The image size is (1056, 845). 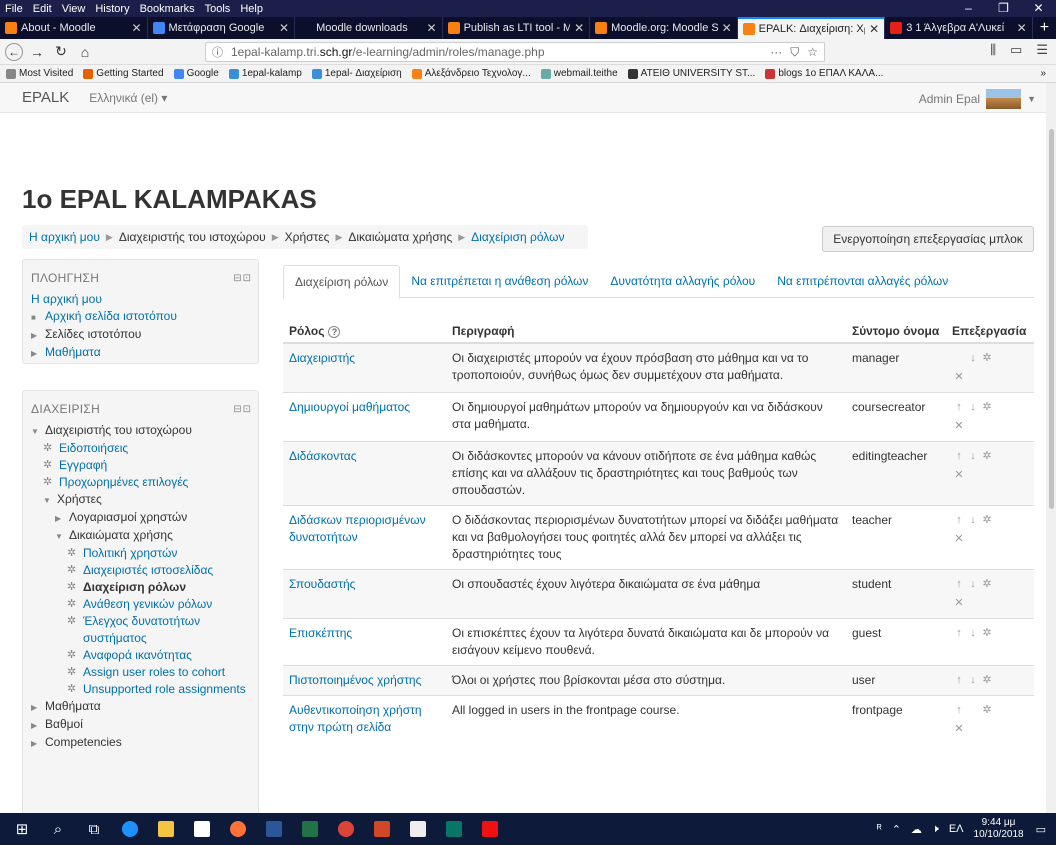 What do you see at coordinates (73, 352) in the screenshot?
I see `tree-item-label: Μαθήματα` at bounding box center [73, 352].